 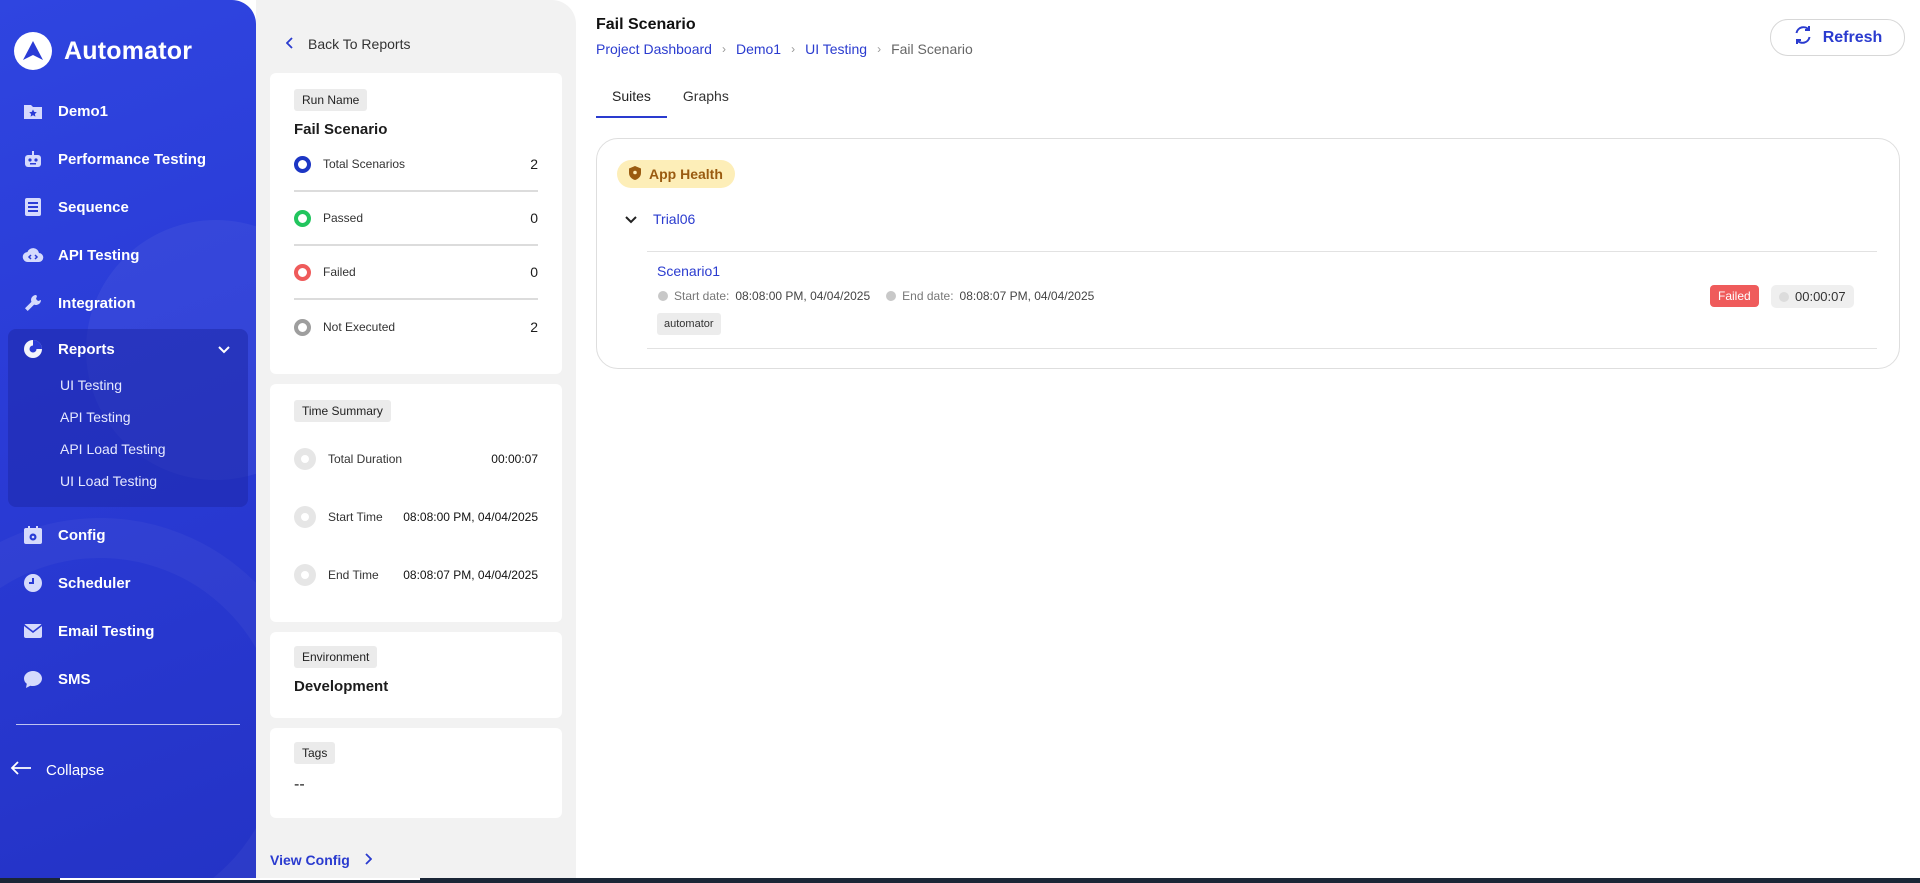 I want to click on run-name: Fail Scenario, so click(x=341, y=129).